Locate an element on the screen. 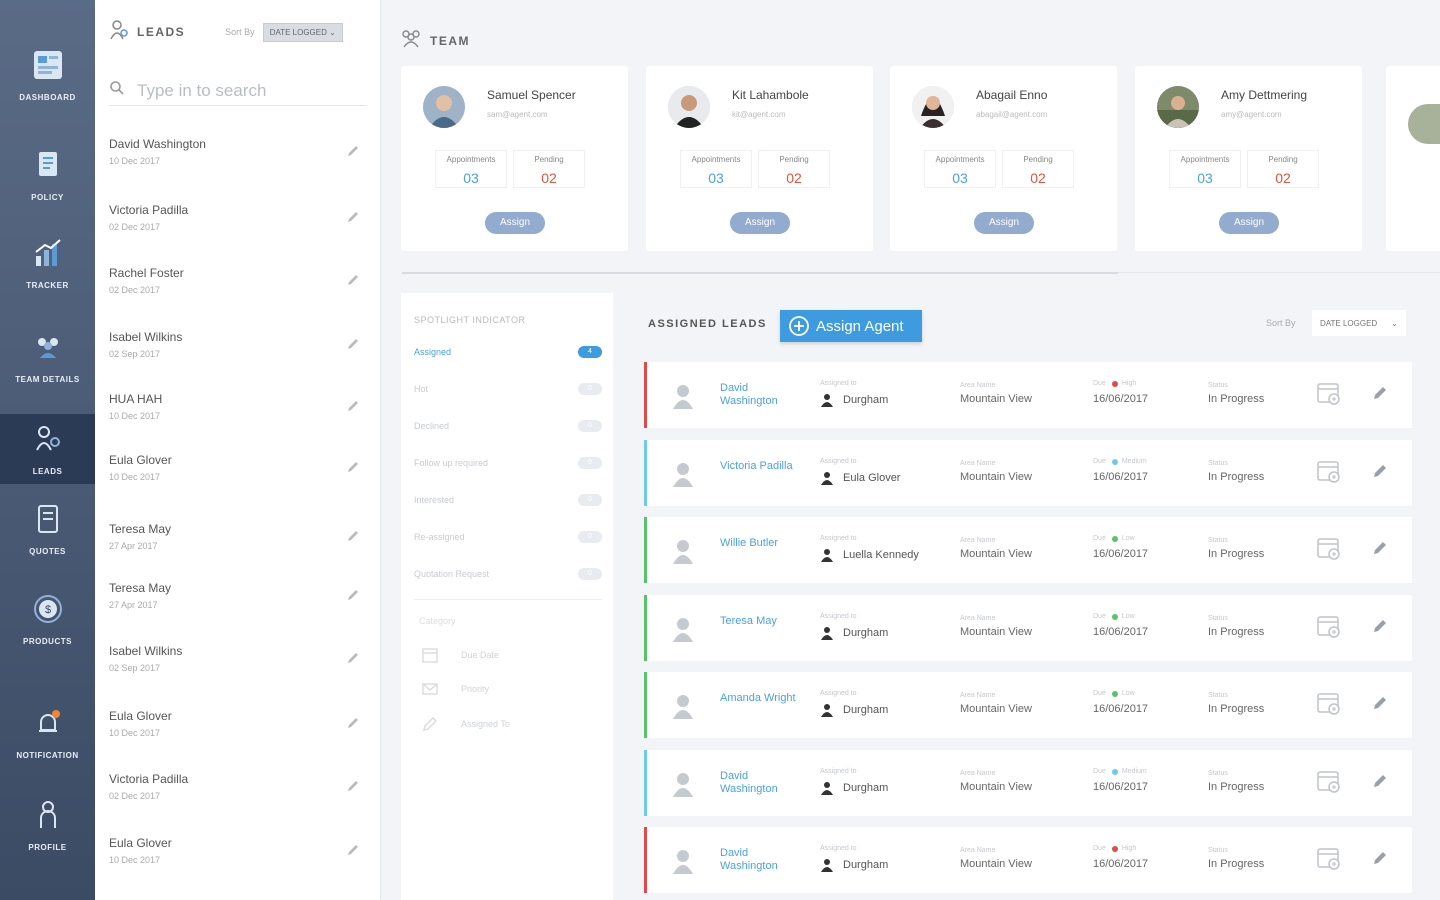  nav-profile: PROFILE is located at coordinates (47, 825).